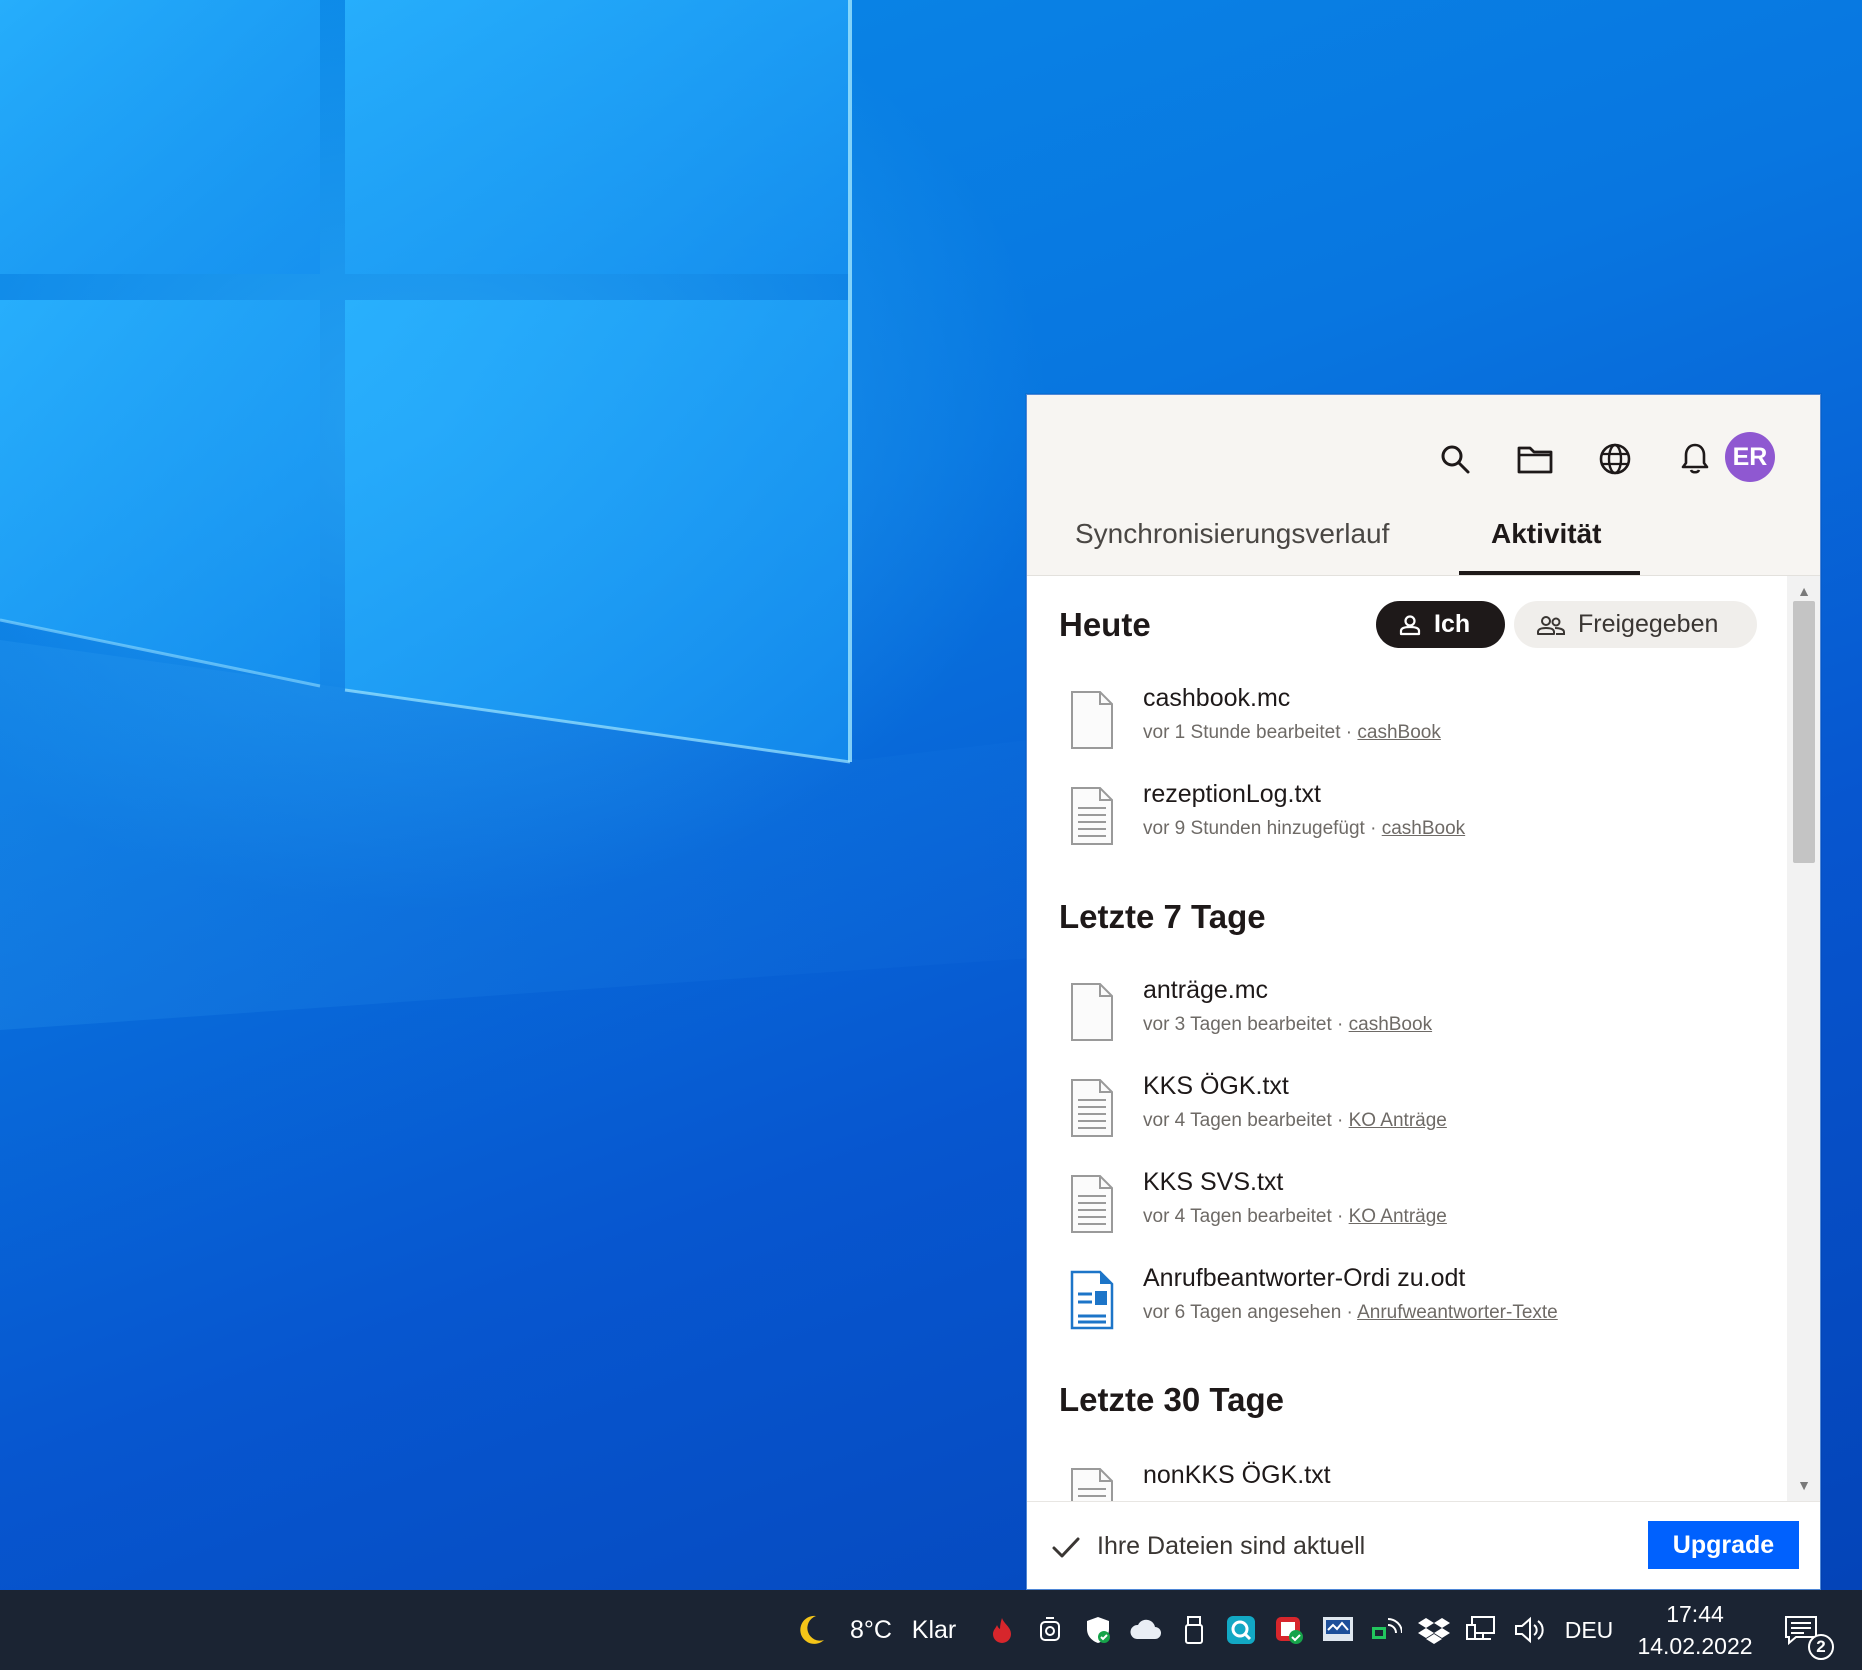 The width and height of the screenshot is (1862, 1670). Describe the element at coordinates (934, 1630) in the screenshot. I see `weather-condition: Klar` at that location.